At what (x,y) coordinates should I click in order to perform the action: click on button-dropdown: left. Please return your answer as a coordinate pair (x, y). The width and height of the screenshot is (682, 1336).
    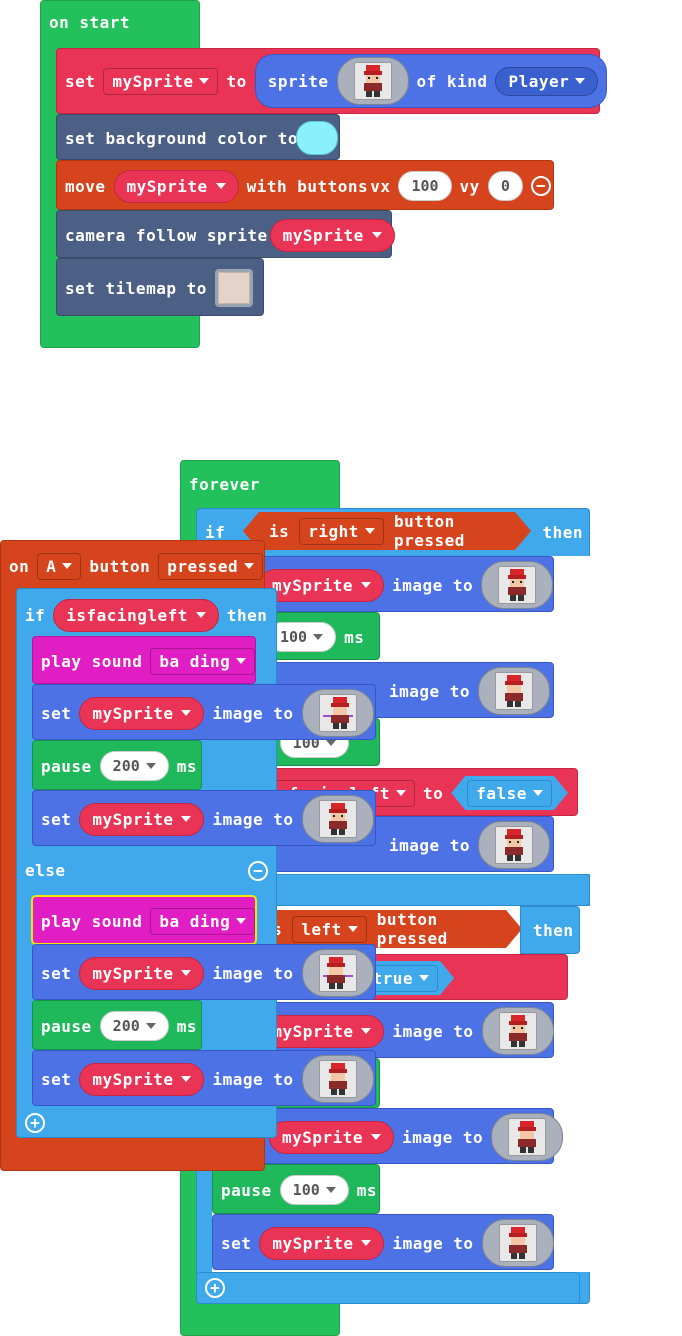
    Looking at the image, I should click on (329, 929).